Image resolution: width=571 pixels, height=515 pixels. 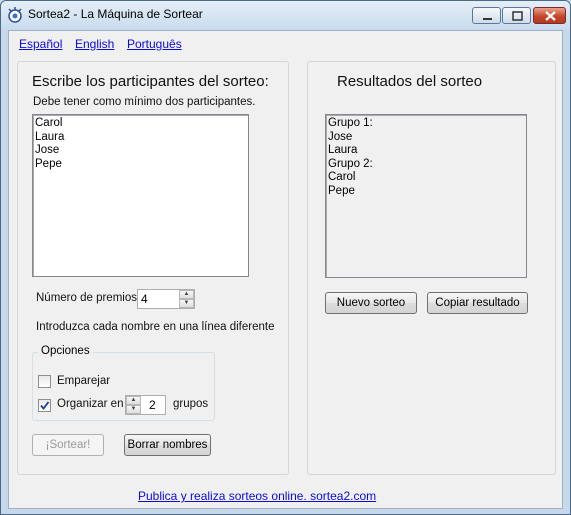 What do you see at coordinates (152, 405) in the screenshot?
I see `groups-value: 2` at bounding box center [152, 405].